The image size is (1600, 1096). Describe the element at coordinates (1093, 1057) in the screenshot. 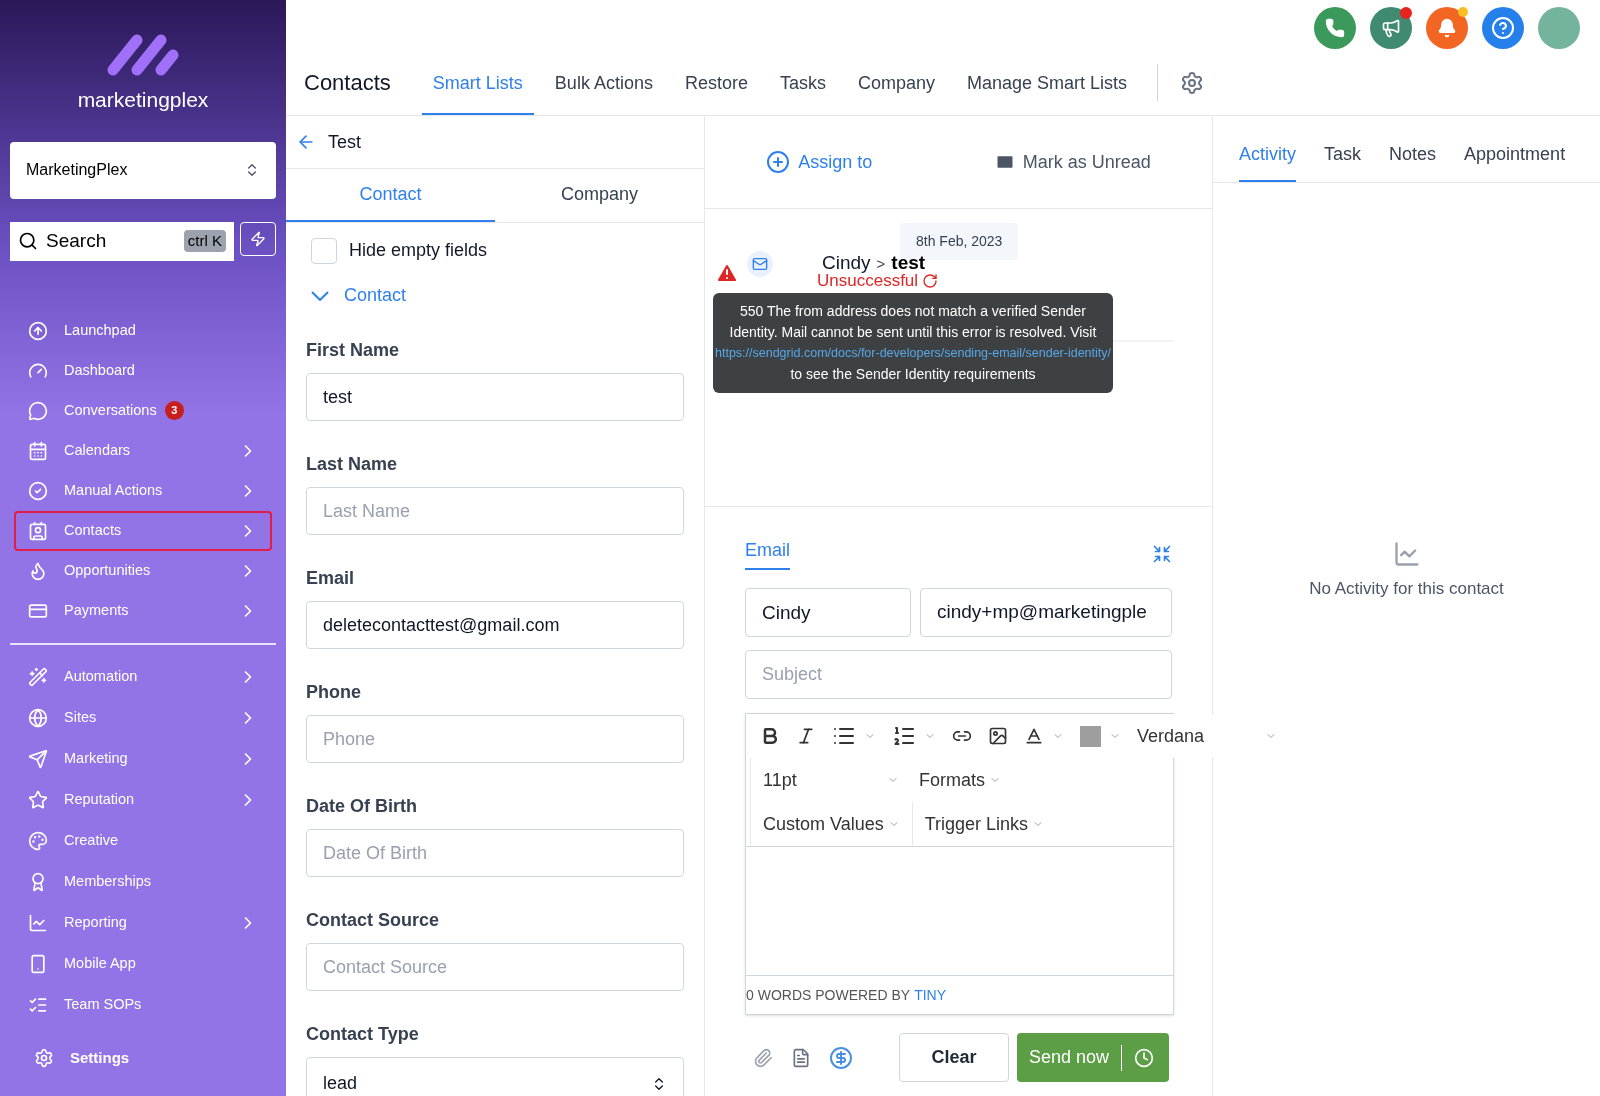

I see `send-now-button: Send now` at that location.